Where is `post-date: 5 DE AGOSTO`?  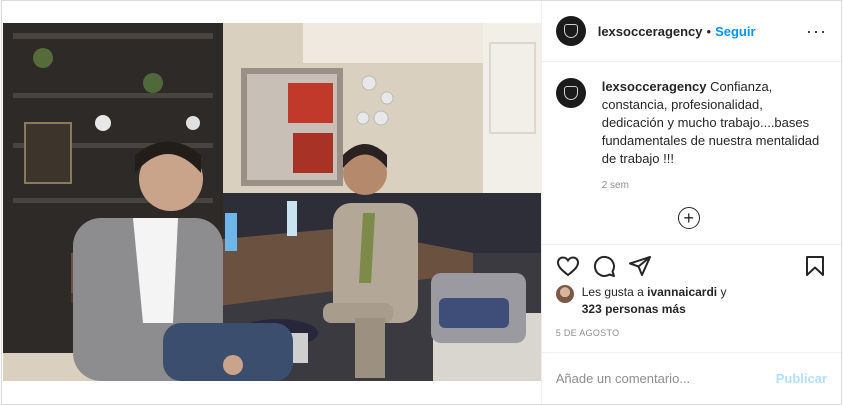
post-date: 5 DE AGOSTO is located at coordinates (691, 333).